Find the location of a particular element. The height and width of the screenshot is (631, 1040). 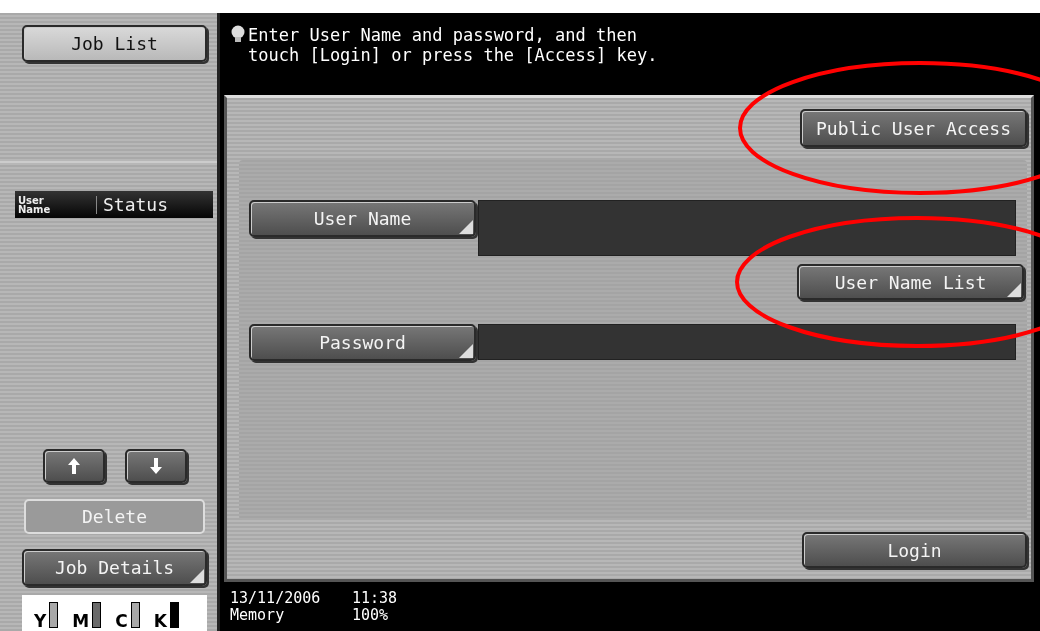

public-access-button: Public User Access is located at coordinates (913, 128).